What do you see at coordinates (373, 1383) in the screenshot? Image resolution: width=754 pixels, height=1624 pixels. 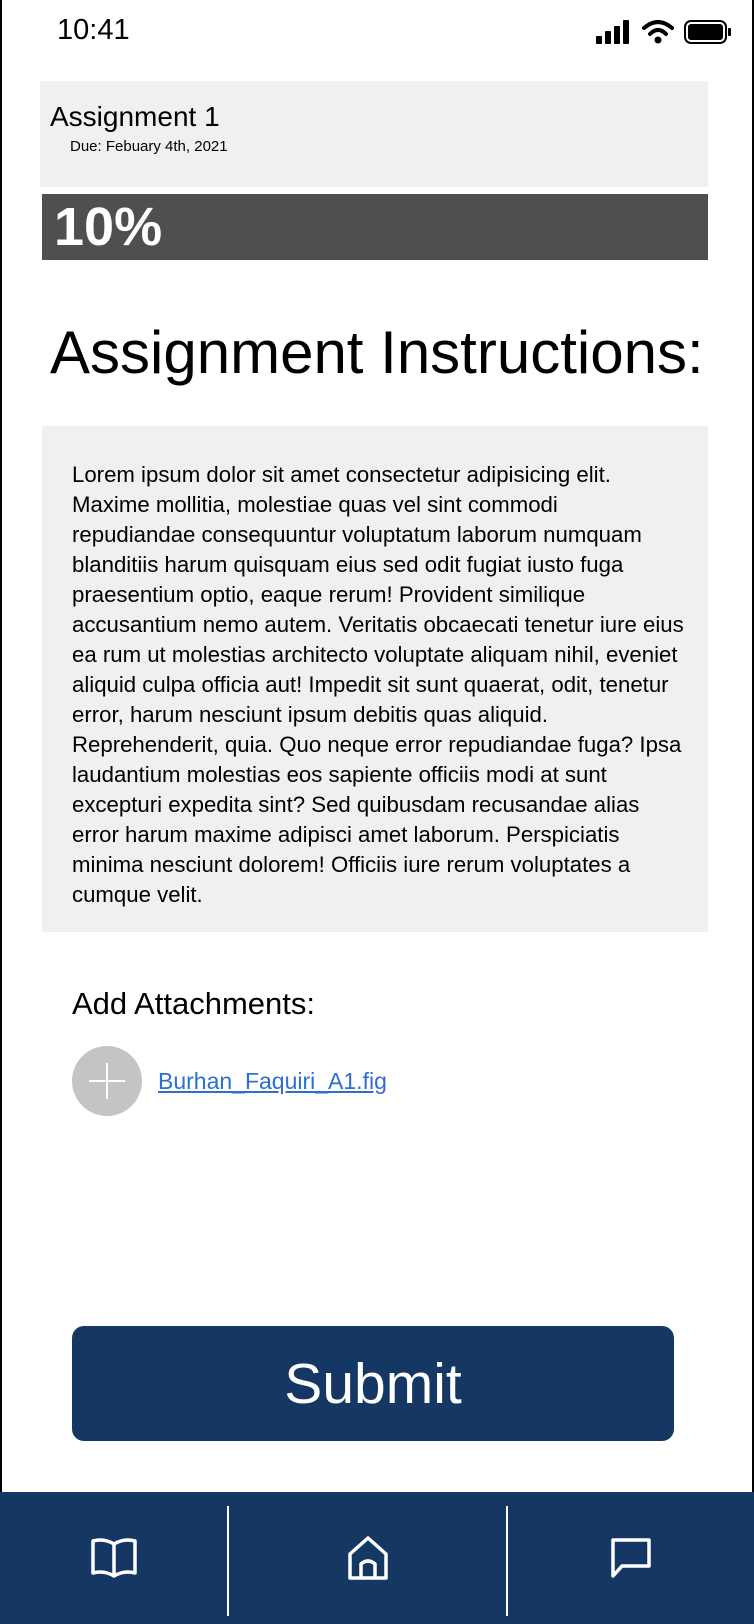 I see `submit-button: Submit` at bounding box center [373, 1383].